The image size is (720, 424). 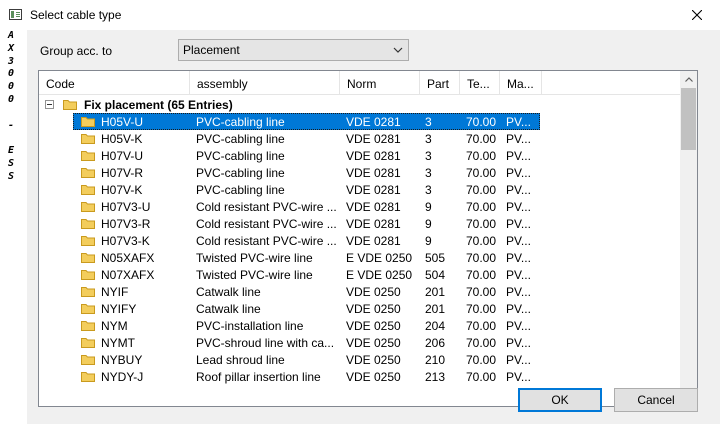 What do you see at coordinates (435, 258) in the screenshot?
I see `cell-part: 505` at bounding box center [435, 258].